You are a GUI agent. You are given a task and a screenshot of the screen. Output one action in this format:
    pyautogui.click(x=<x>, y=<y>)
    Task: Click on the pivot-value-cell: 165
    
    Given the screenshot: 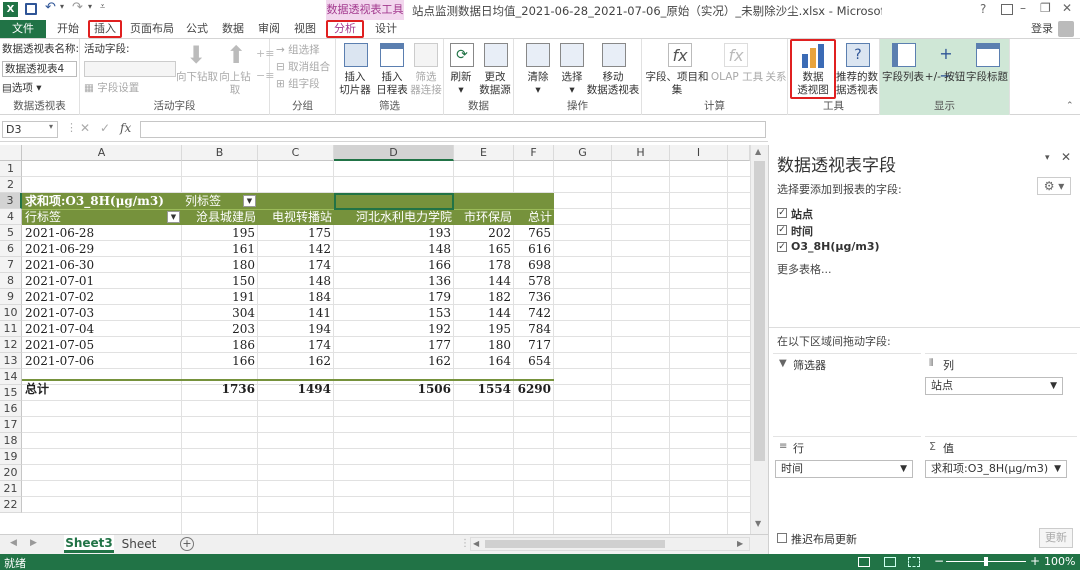 What is the action you would take?
    pyautogui.click(x=484, y=249)
    